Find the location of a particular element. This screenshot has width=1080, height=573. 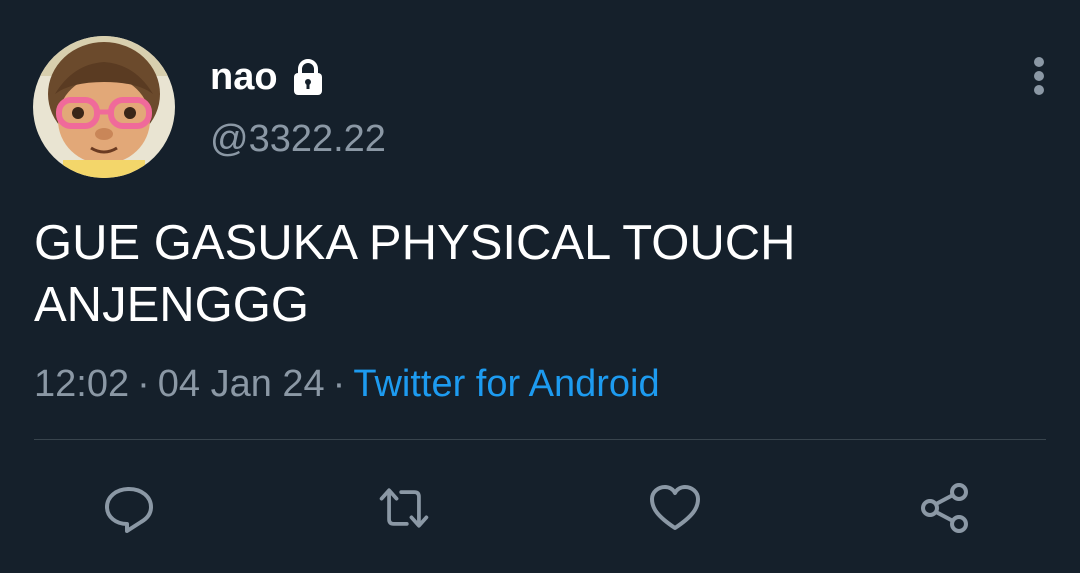

more-options-button is located at coordinates (1039, 76).